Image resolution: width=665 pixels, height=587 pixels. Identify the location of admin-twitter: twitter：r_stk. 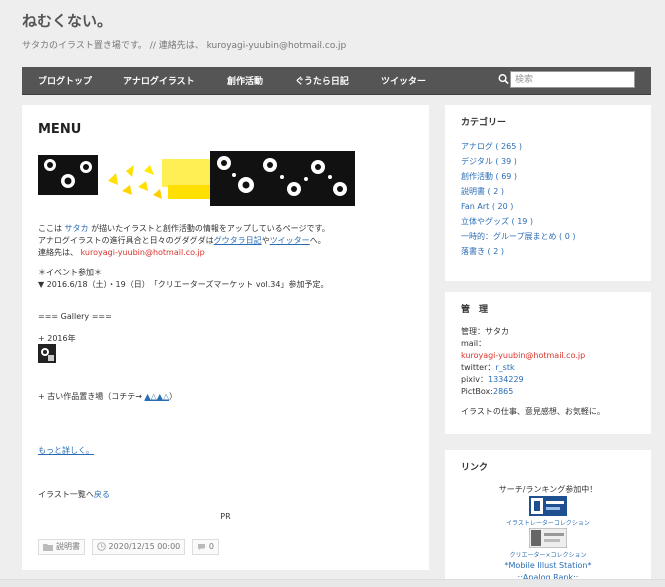
(488, 367).